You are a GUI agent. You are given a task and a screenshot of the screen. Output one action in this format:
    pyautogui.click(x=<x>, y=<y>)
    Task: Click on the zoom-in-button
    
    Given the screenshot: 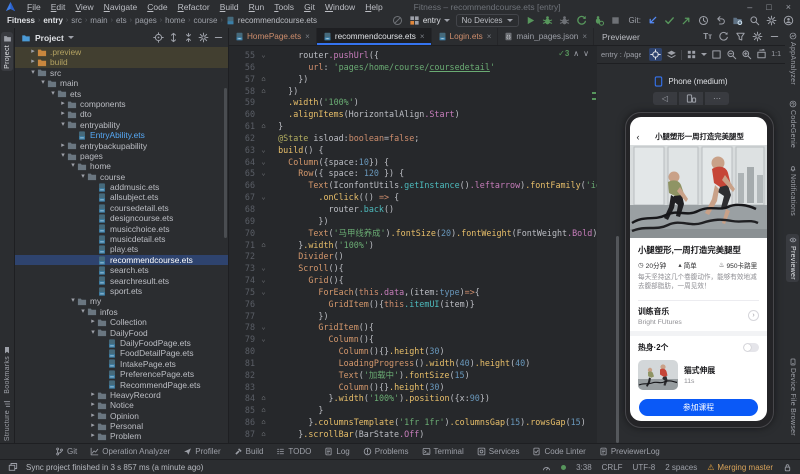 What is the action you would take?
    pyautogui.click(x=746, y=54)
    